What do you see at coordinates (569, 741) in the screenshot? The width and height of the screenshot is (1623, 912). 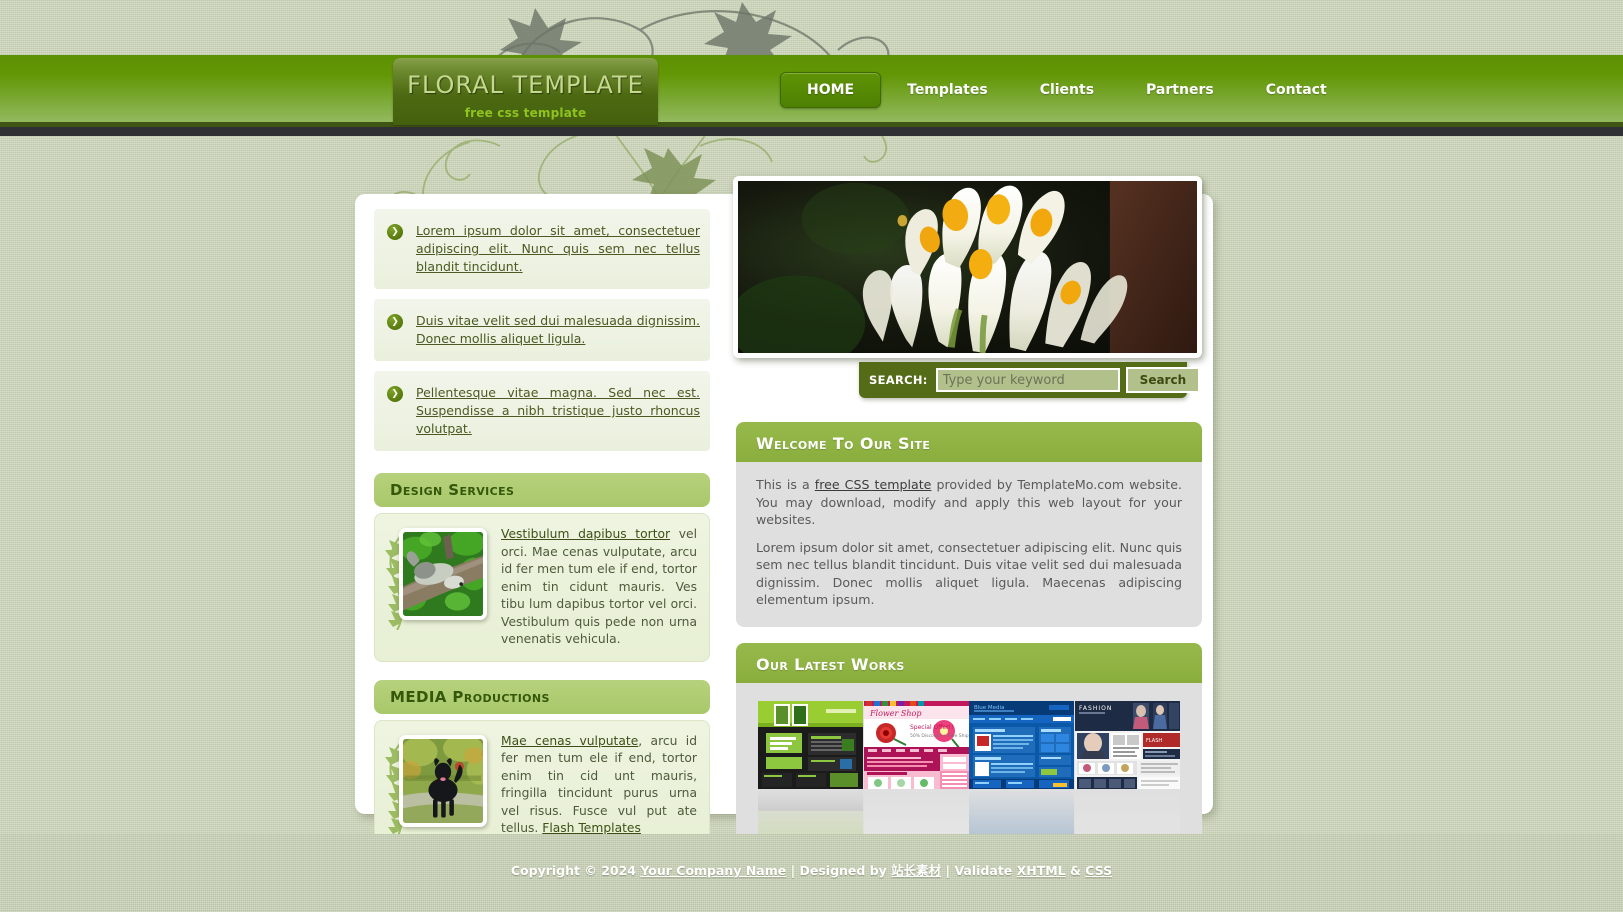 I see `panel-inline-link: Mae cenas vulputate` at bounding box center [569, 741].